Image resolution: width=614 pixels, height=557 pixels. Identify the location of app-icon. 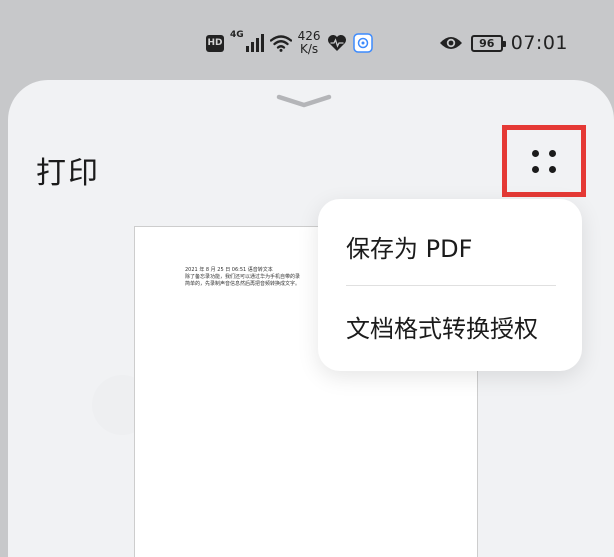
(362, 43).